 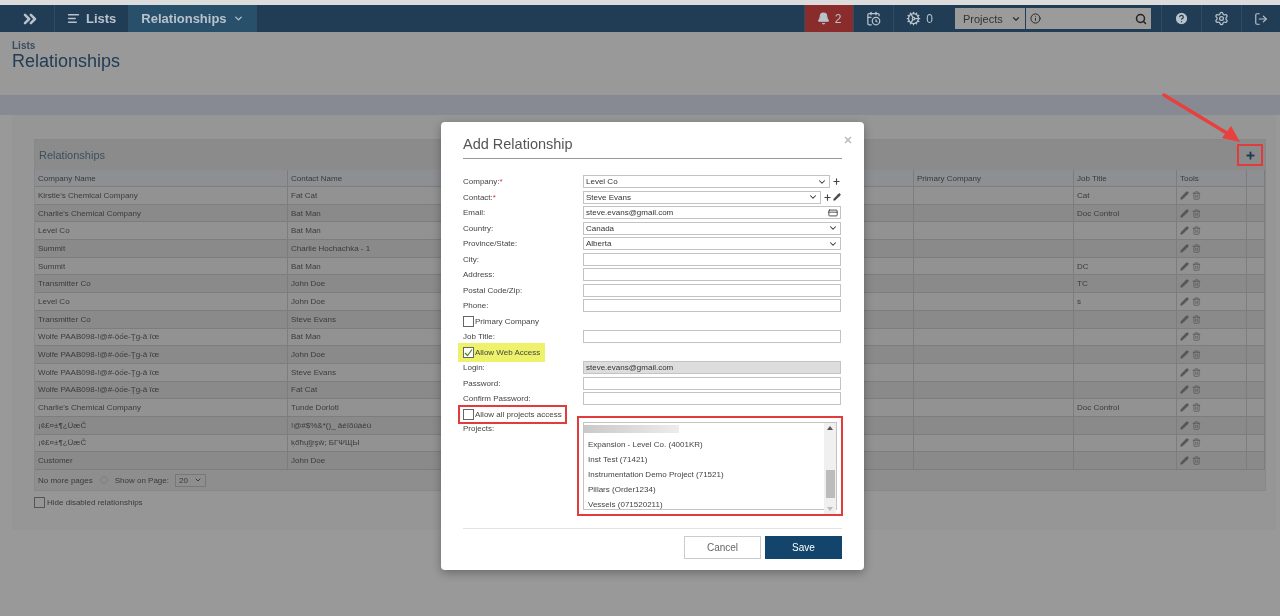 I want to click on list-option: Instrumentation Demo Project (71521), so click(x=704, y=474).